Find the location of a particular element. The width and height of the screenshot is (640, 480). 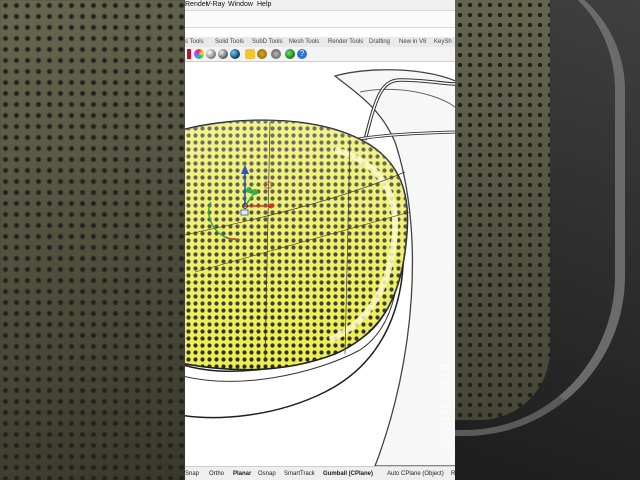

status-gumball: Gumball (CPlane) is located at coordinates (348, 474).